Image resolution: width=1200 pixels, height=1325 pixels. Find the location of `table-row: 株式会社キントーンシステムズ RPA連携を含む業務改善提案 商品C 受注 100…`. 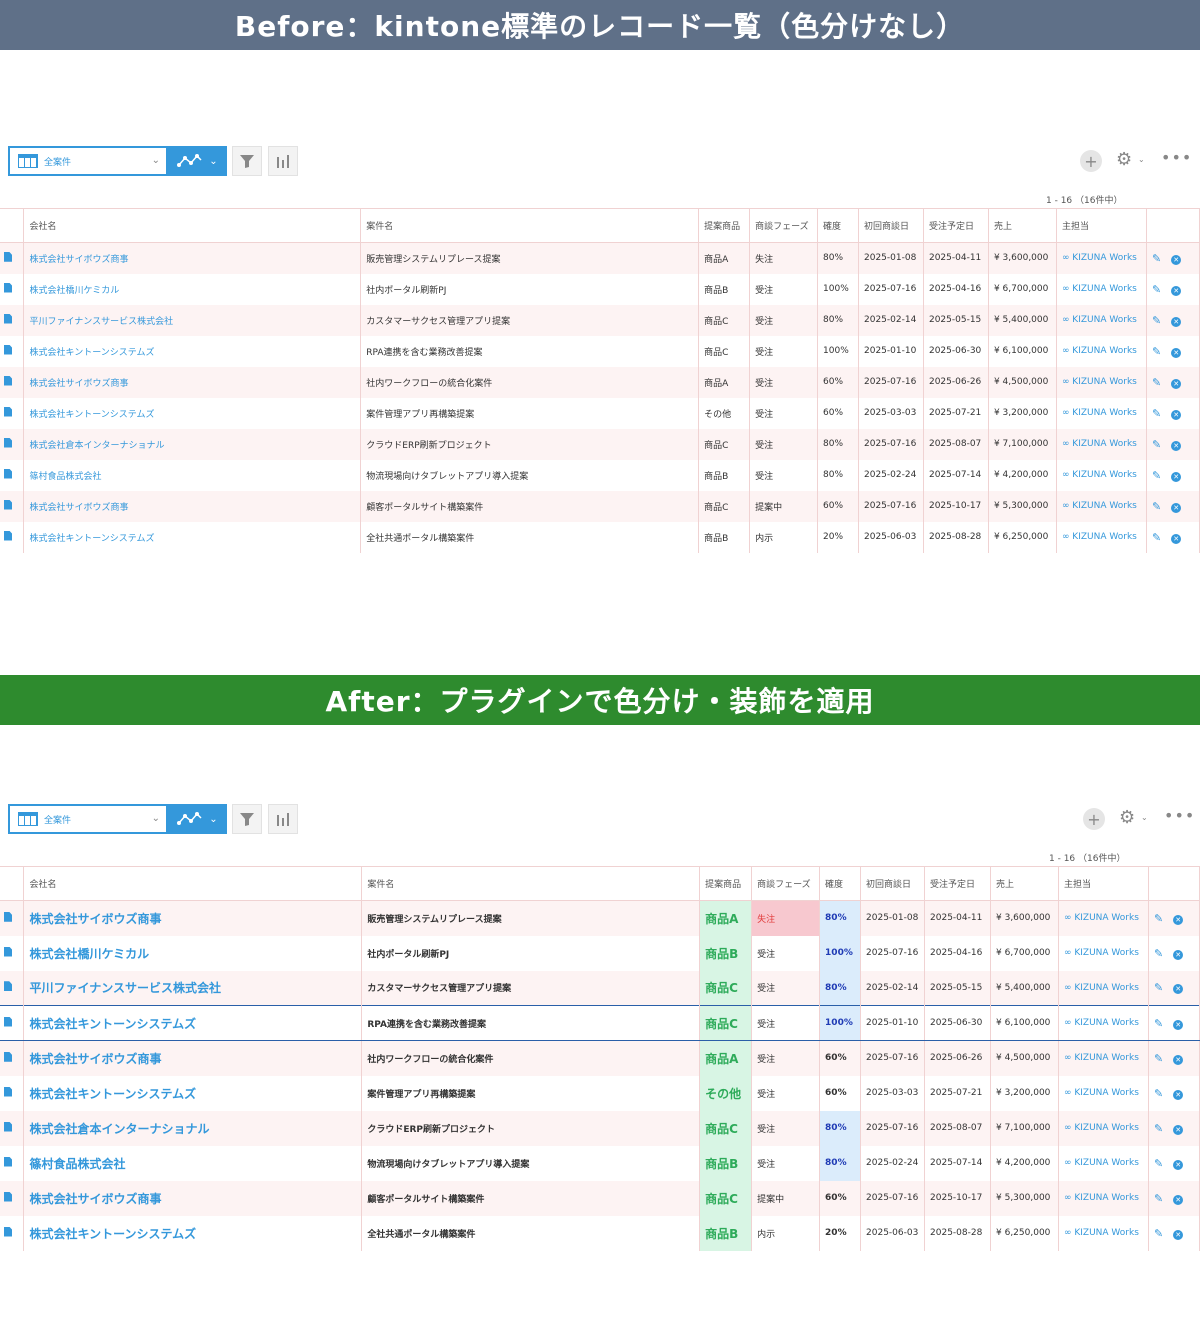

table-row: 株式会社キントーンシステムズ RPA連携を含む業務改善提案 商品C 受注 100… is located at coordinates (600, 1023).